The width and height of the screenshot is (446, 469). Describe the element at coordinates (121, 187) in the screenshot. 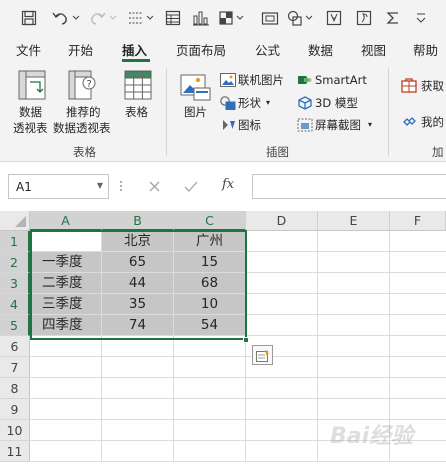

I see `formula-bar-grip-icon` at that location.